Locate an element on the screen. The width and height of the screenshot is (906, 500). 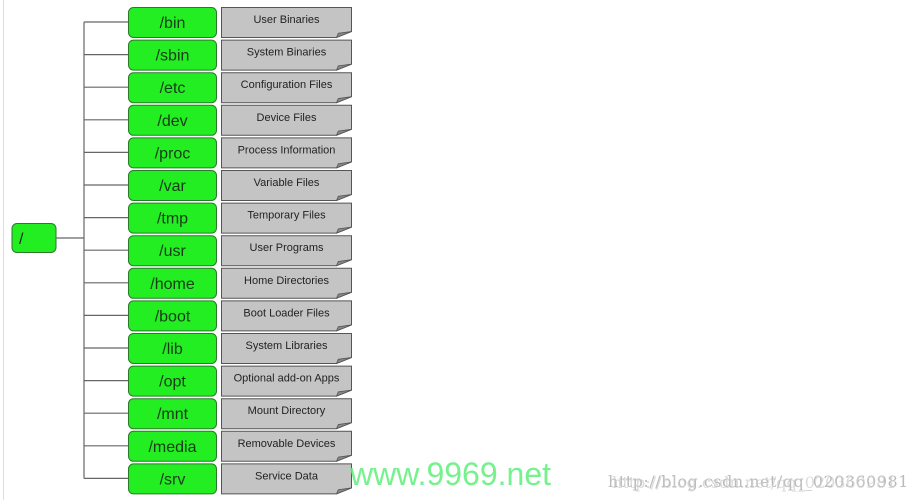
directory-description: Service Data is located at coordinates (287, 476).